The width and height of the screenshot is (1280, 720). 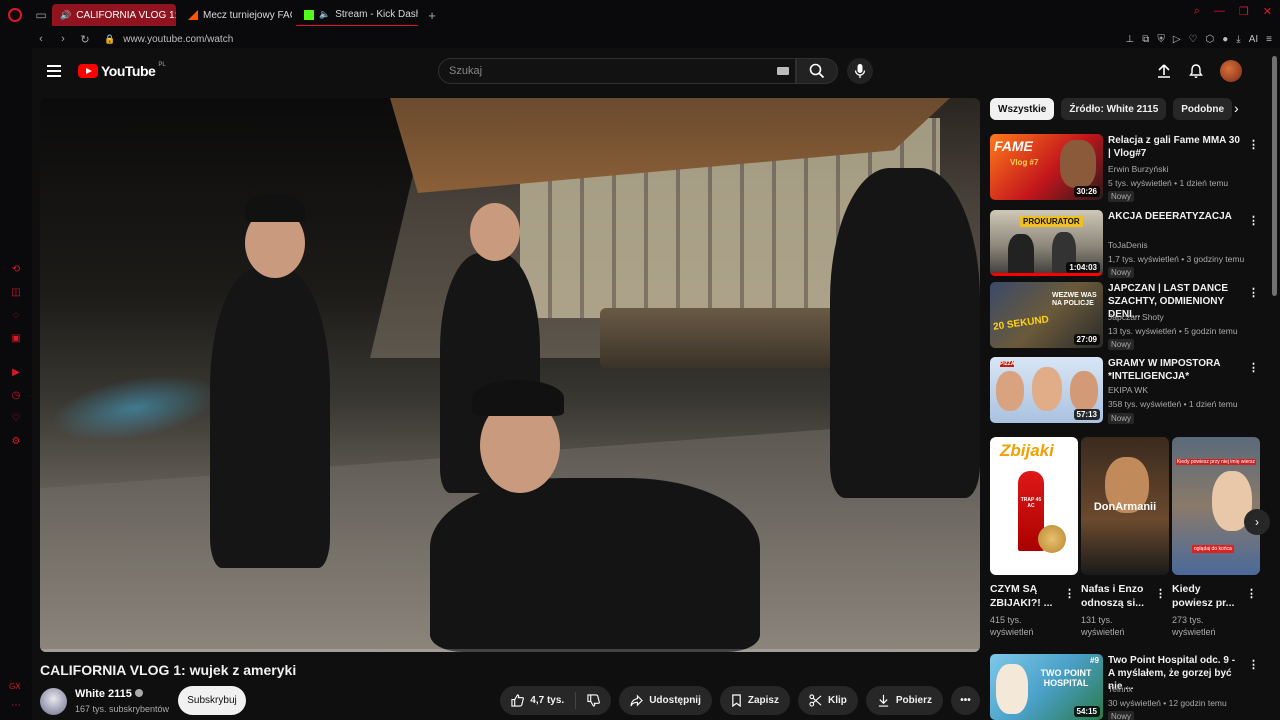 I want to click on chip-from-channel: Źródło: White 2115, so click(x=1114, y=109).